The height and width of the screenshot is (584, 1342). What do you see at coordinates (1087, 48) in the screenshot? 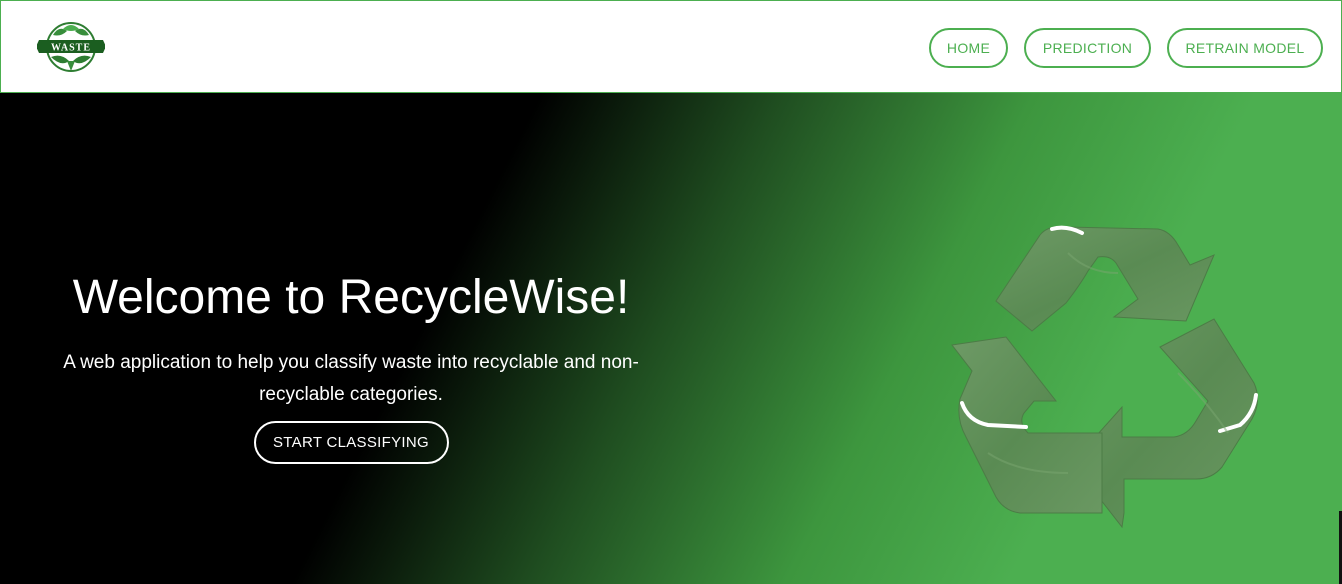
I see `nav-prediction-button: PREDICTION` at bounding box center [1087, 48].